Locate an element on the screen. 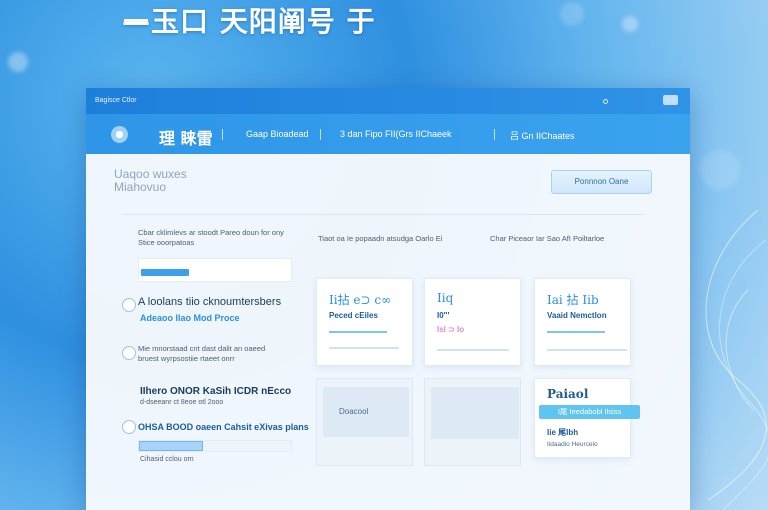 The width and height of the screenshot is (768, 510). intro-input is located at coordinates (215, 270).